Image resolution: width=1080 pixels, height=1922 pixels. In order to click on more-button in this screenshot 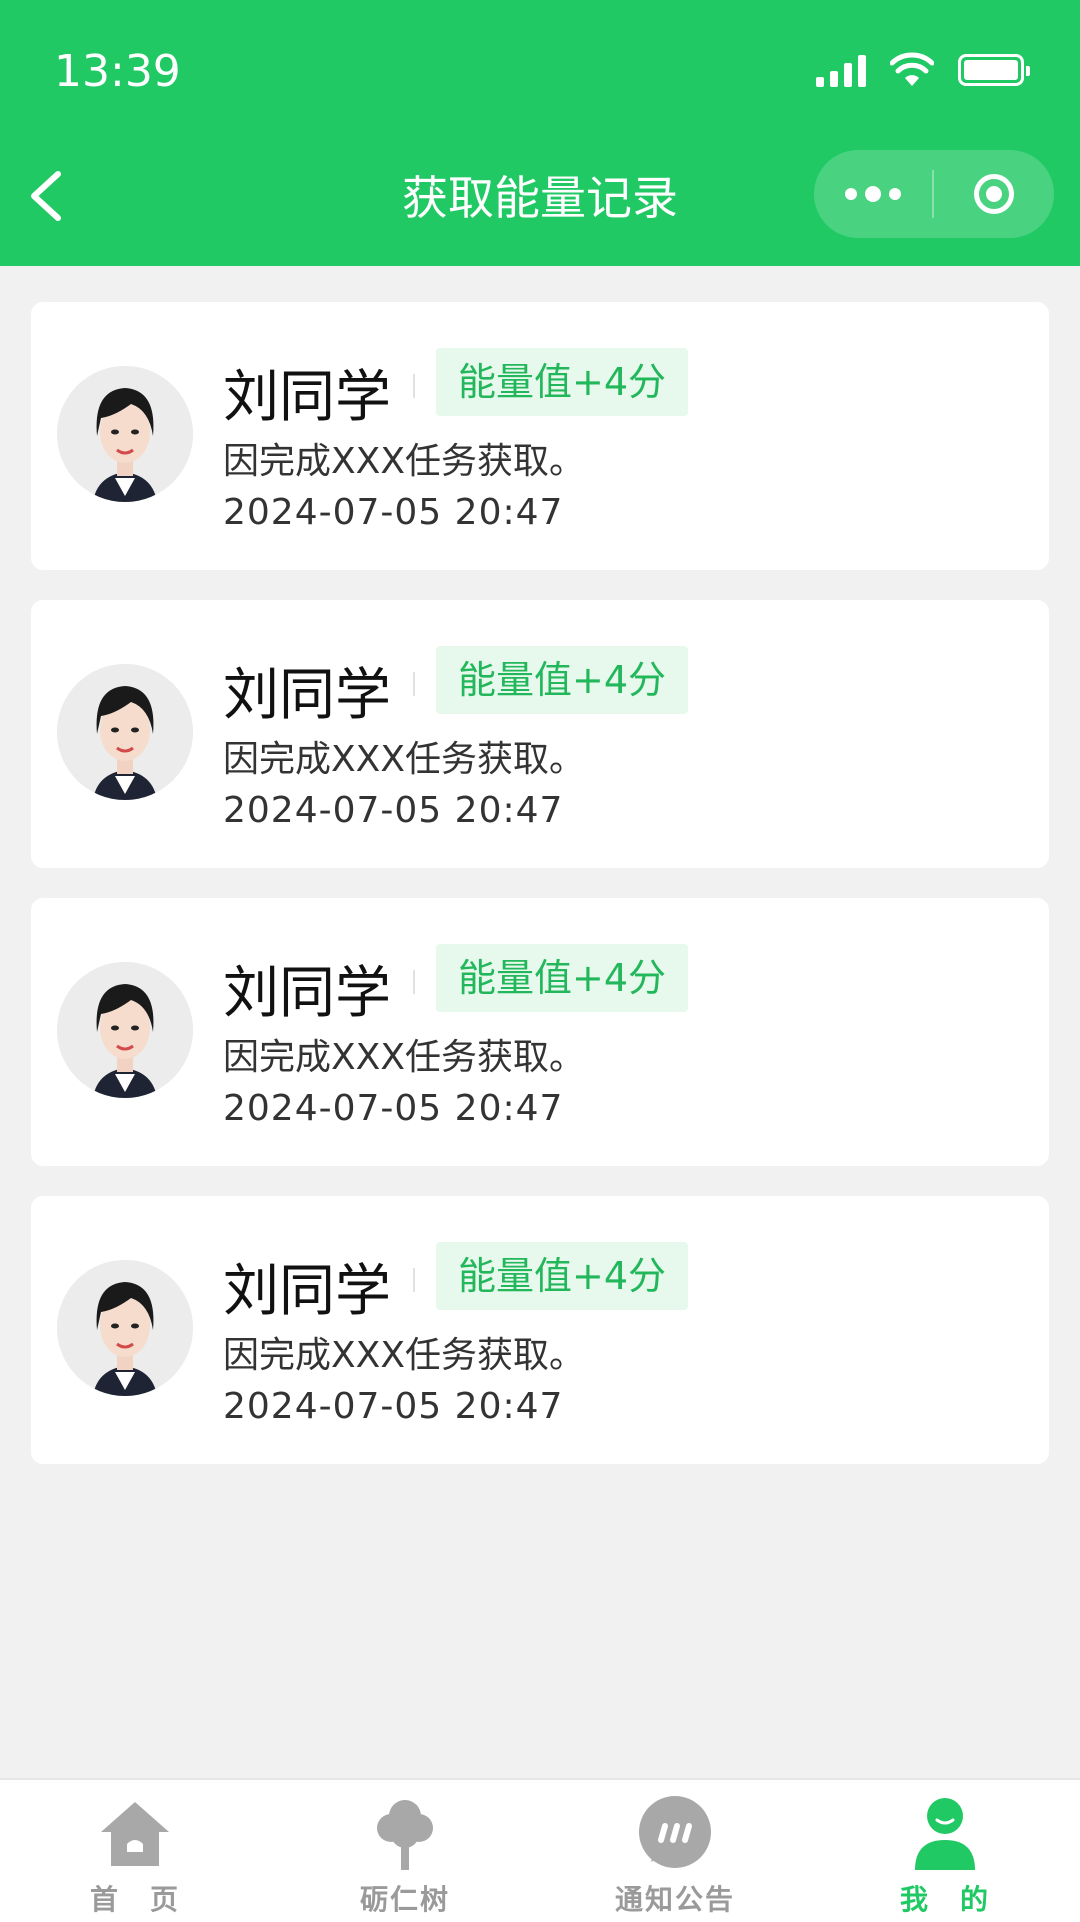, I will do `click(873, 194)`.